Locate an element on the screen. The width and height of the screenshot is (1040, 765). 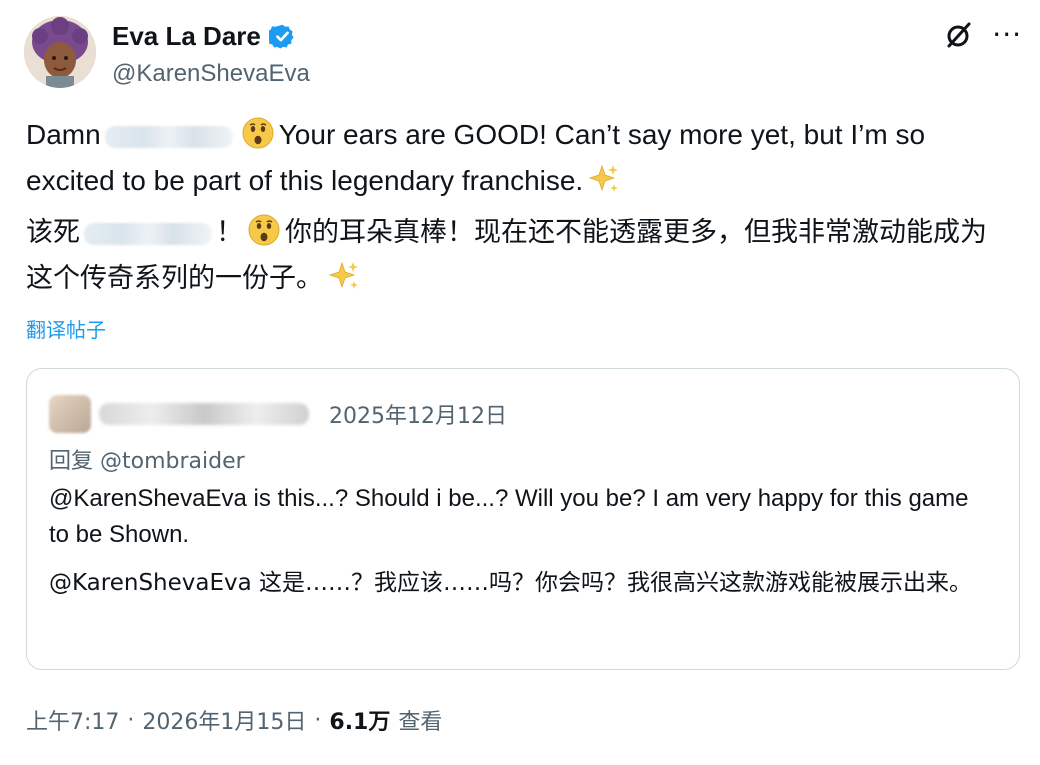
author-name-row: Eva La Dare is located at coordinates (204, 36).